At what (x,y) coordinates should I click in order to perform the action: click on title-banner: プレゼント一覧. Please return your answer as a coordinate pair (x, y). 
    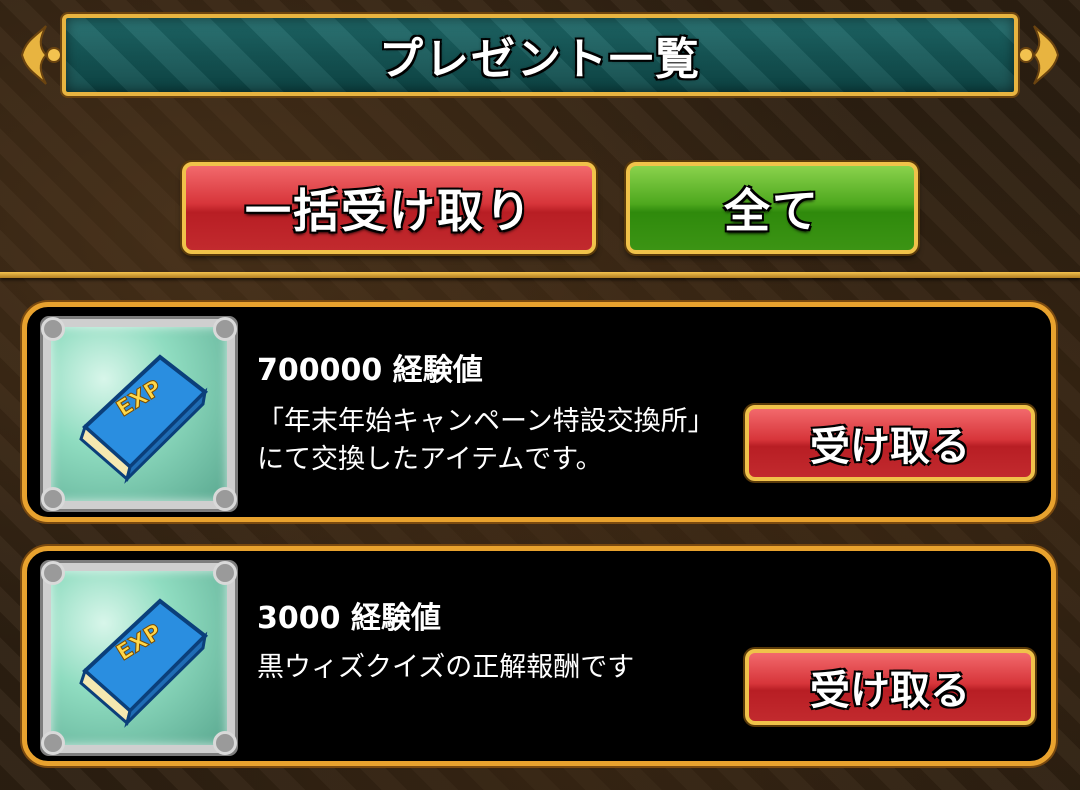
    Looking at the image, I should click on (540, 55).